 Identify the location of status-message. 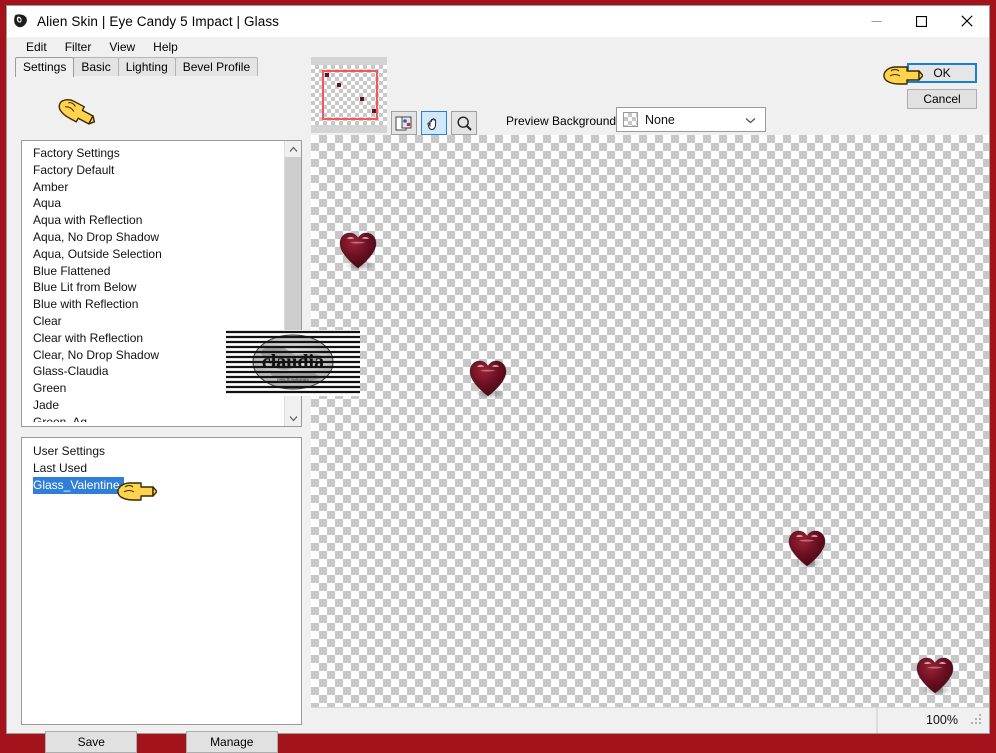
(594, 720).